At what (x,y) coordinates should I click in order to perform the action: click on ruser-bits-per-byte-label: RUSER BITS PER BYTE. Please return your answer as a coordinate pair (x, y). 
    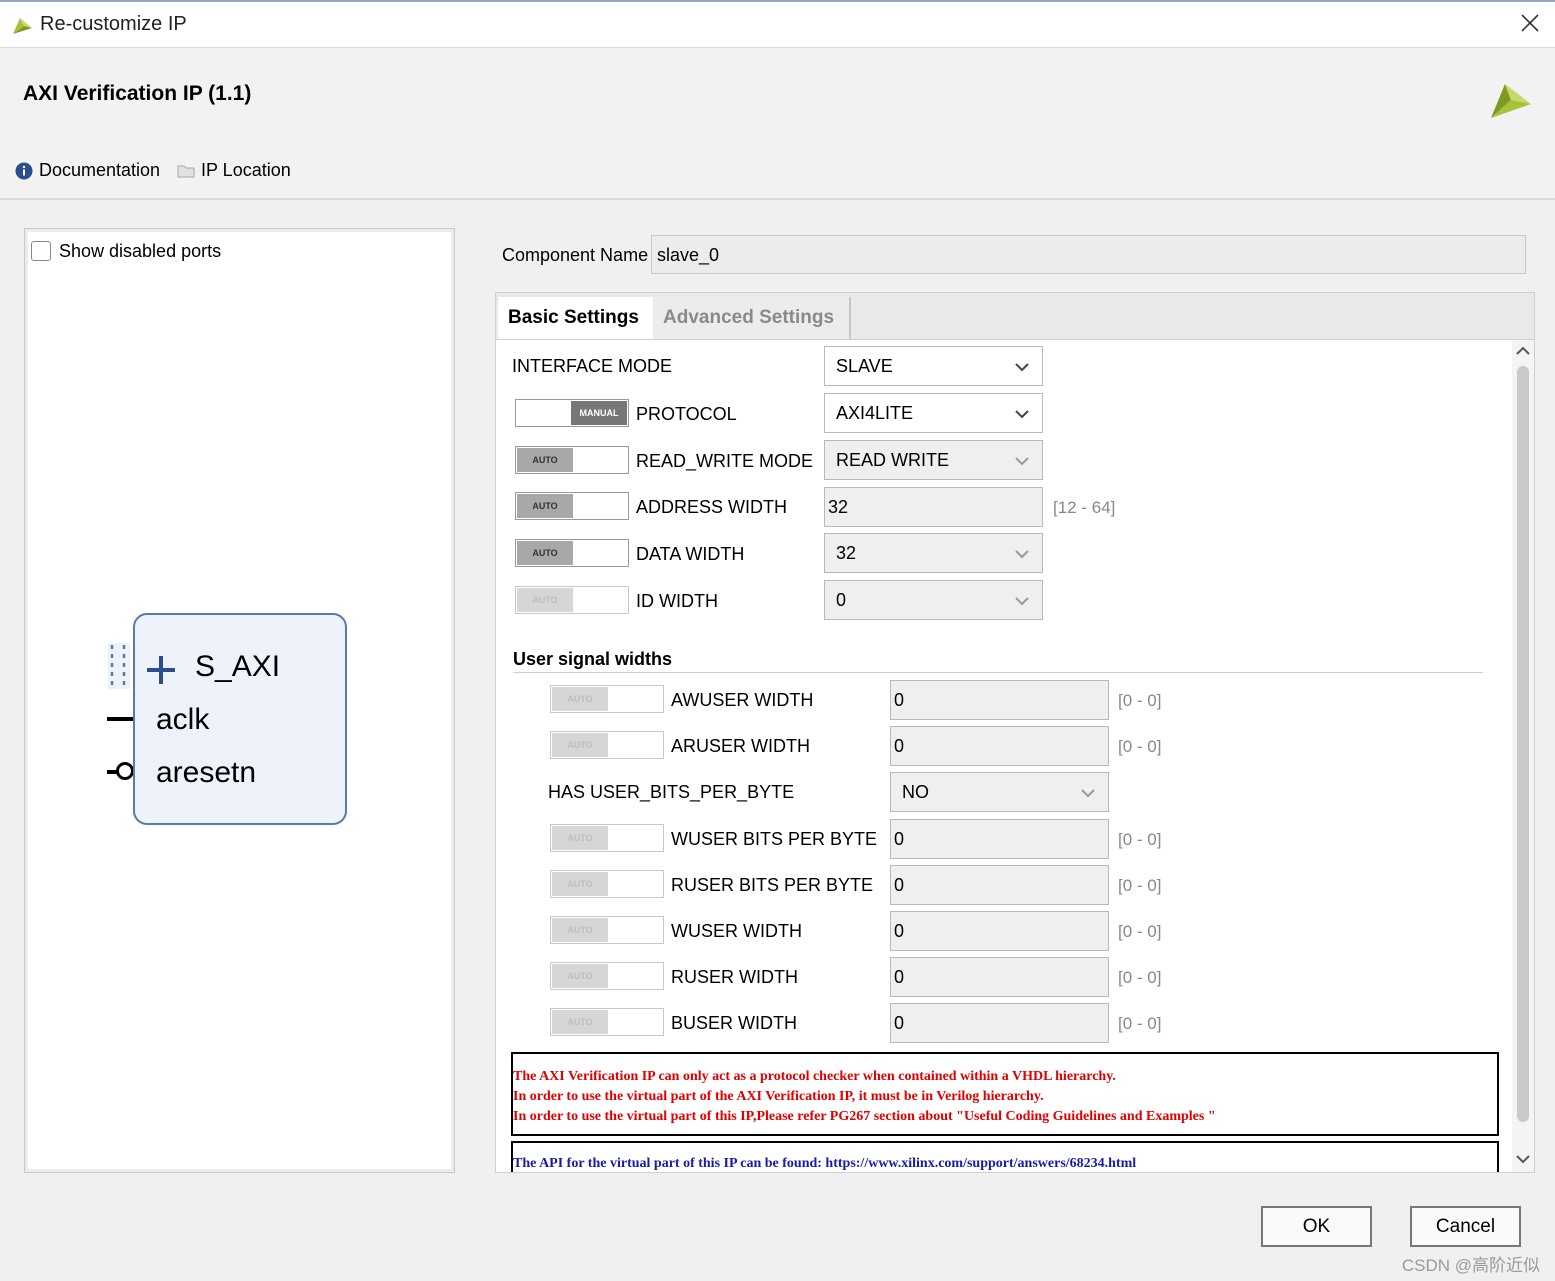
    Looking at the image, I should click on (772, 885).